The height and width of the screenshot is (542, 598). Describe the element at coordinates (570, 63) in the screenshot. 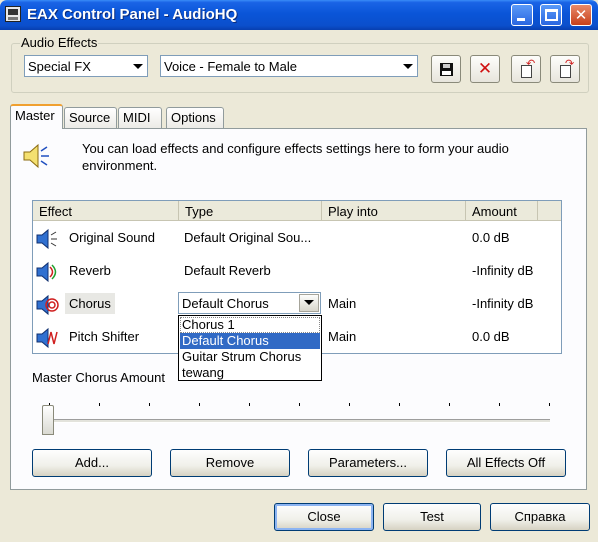

I see `export-arrow-icon: ↷` at that location.